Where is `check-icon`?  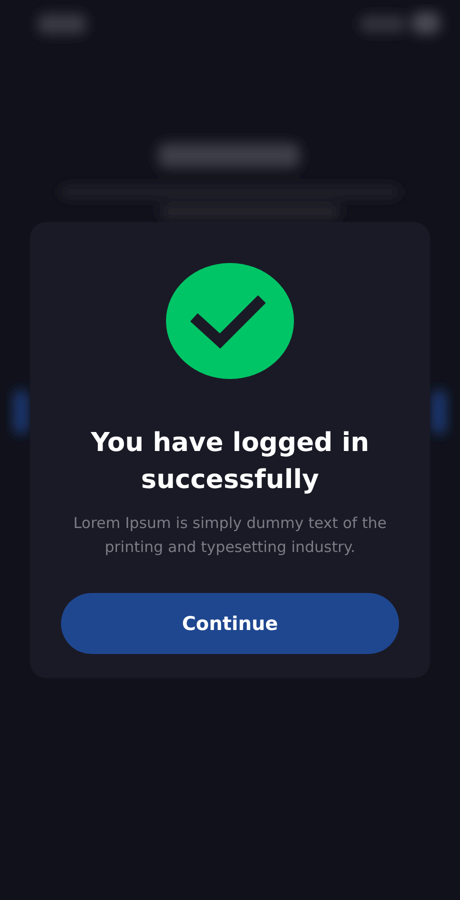
check-icon is located at coordinates (230, 321).